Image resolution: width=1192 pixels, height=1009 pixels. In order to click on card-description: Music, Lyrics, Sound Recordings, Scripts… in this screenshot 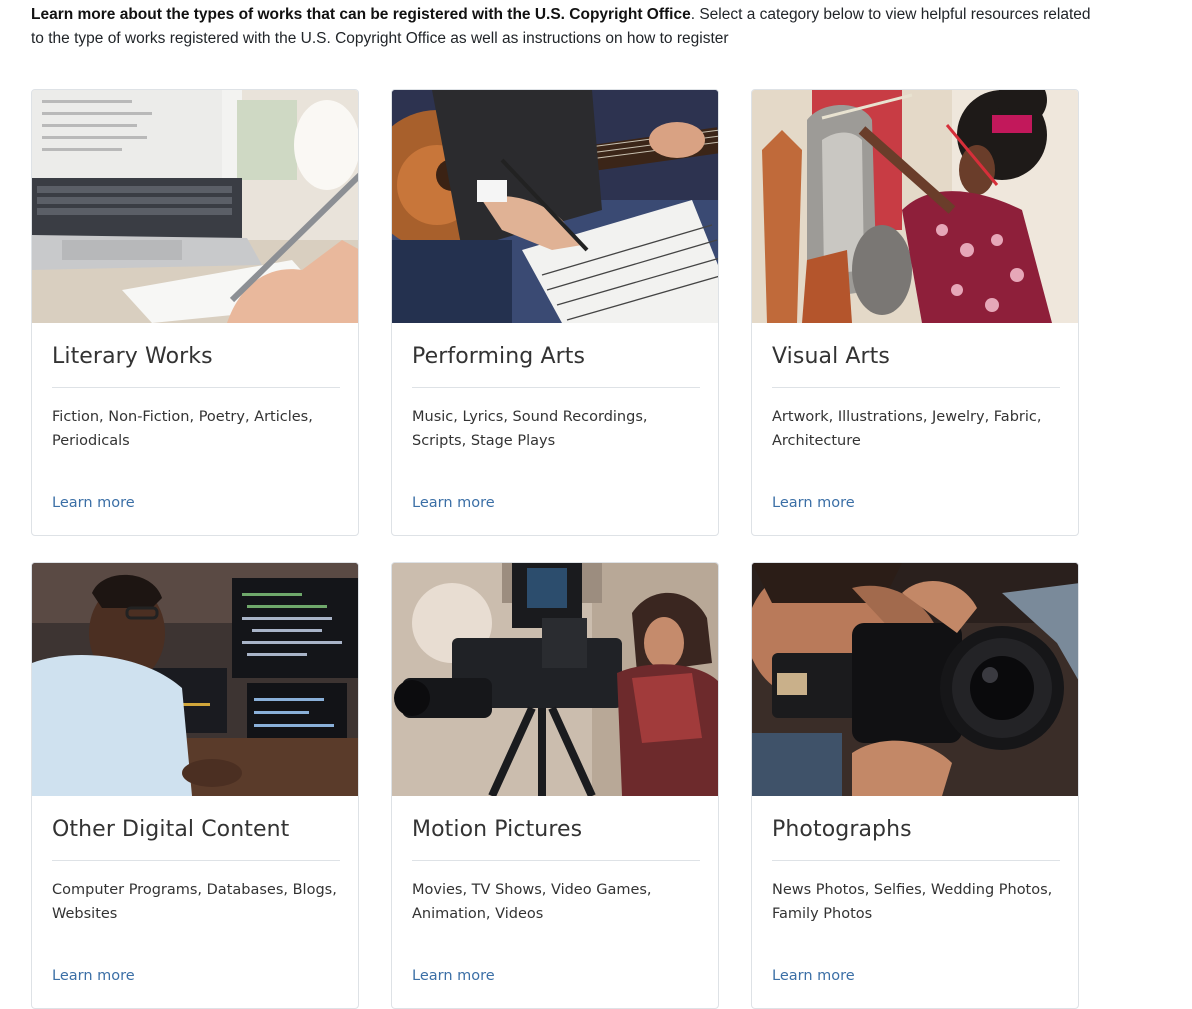, I will do `click(530, 429)`.